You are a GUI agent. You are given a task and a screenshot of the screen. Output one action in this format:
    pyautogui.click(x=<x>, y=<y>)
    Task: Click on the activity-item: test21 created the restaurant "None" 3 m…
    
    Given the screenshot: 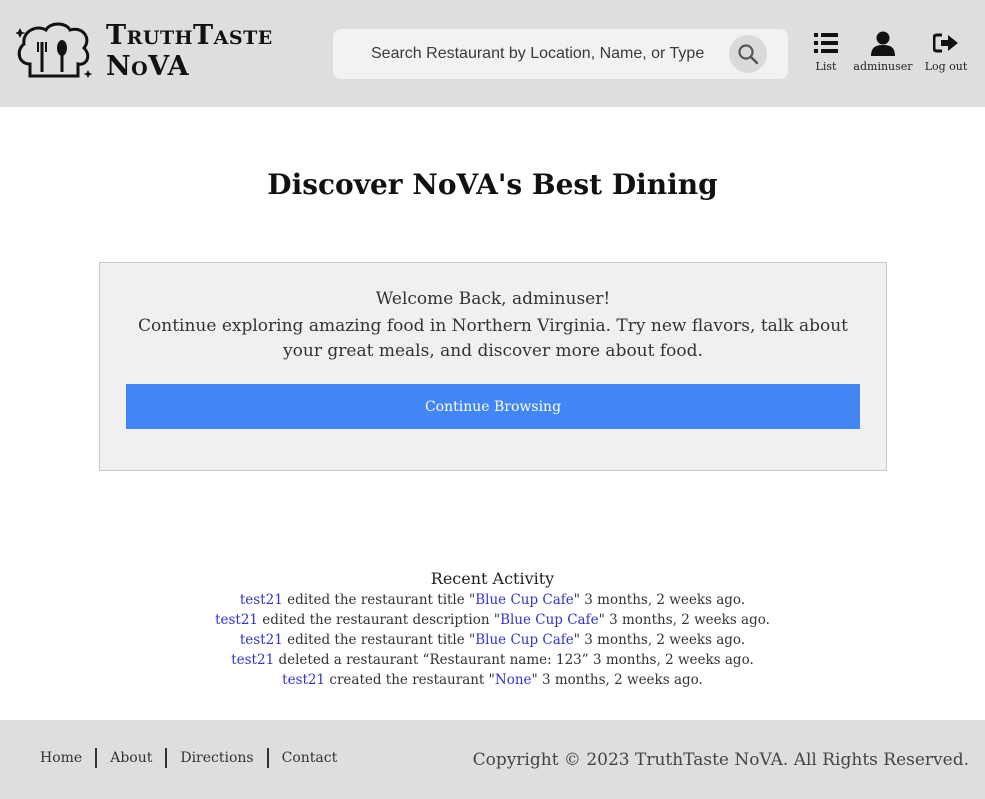 What is the action you would take?
    pyautogui.click(x=492, y=680)
    